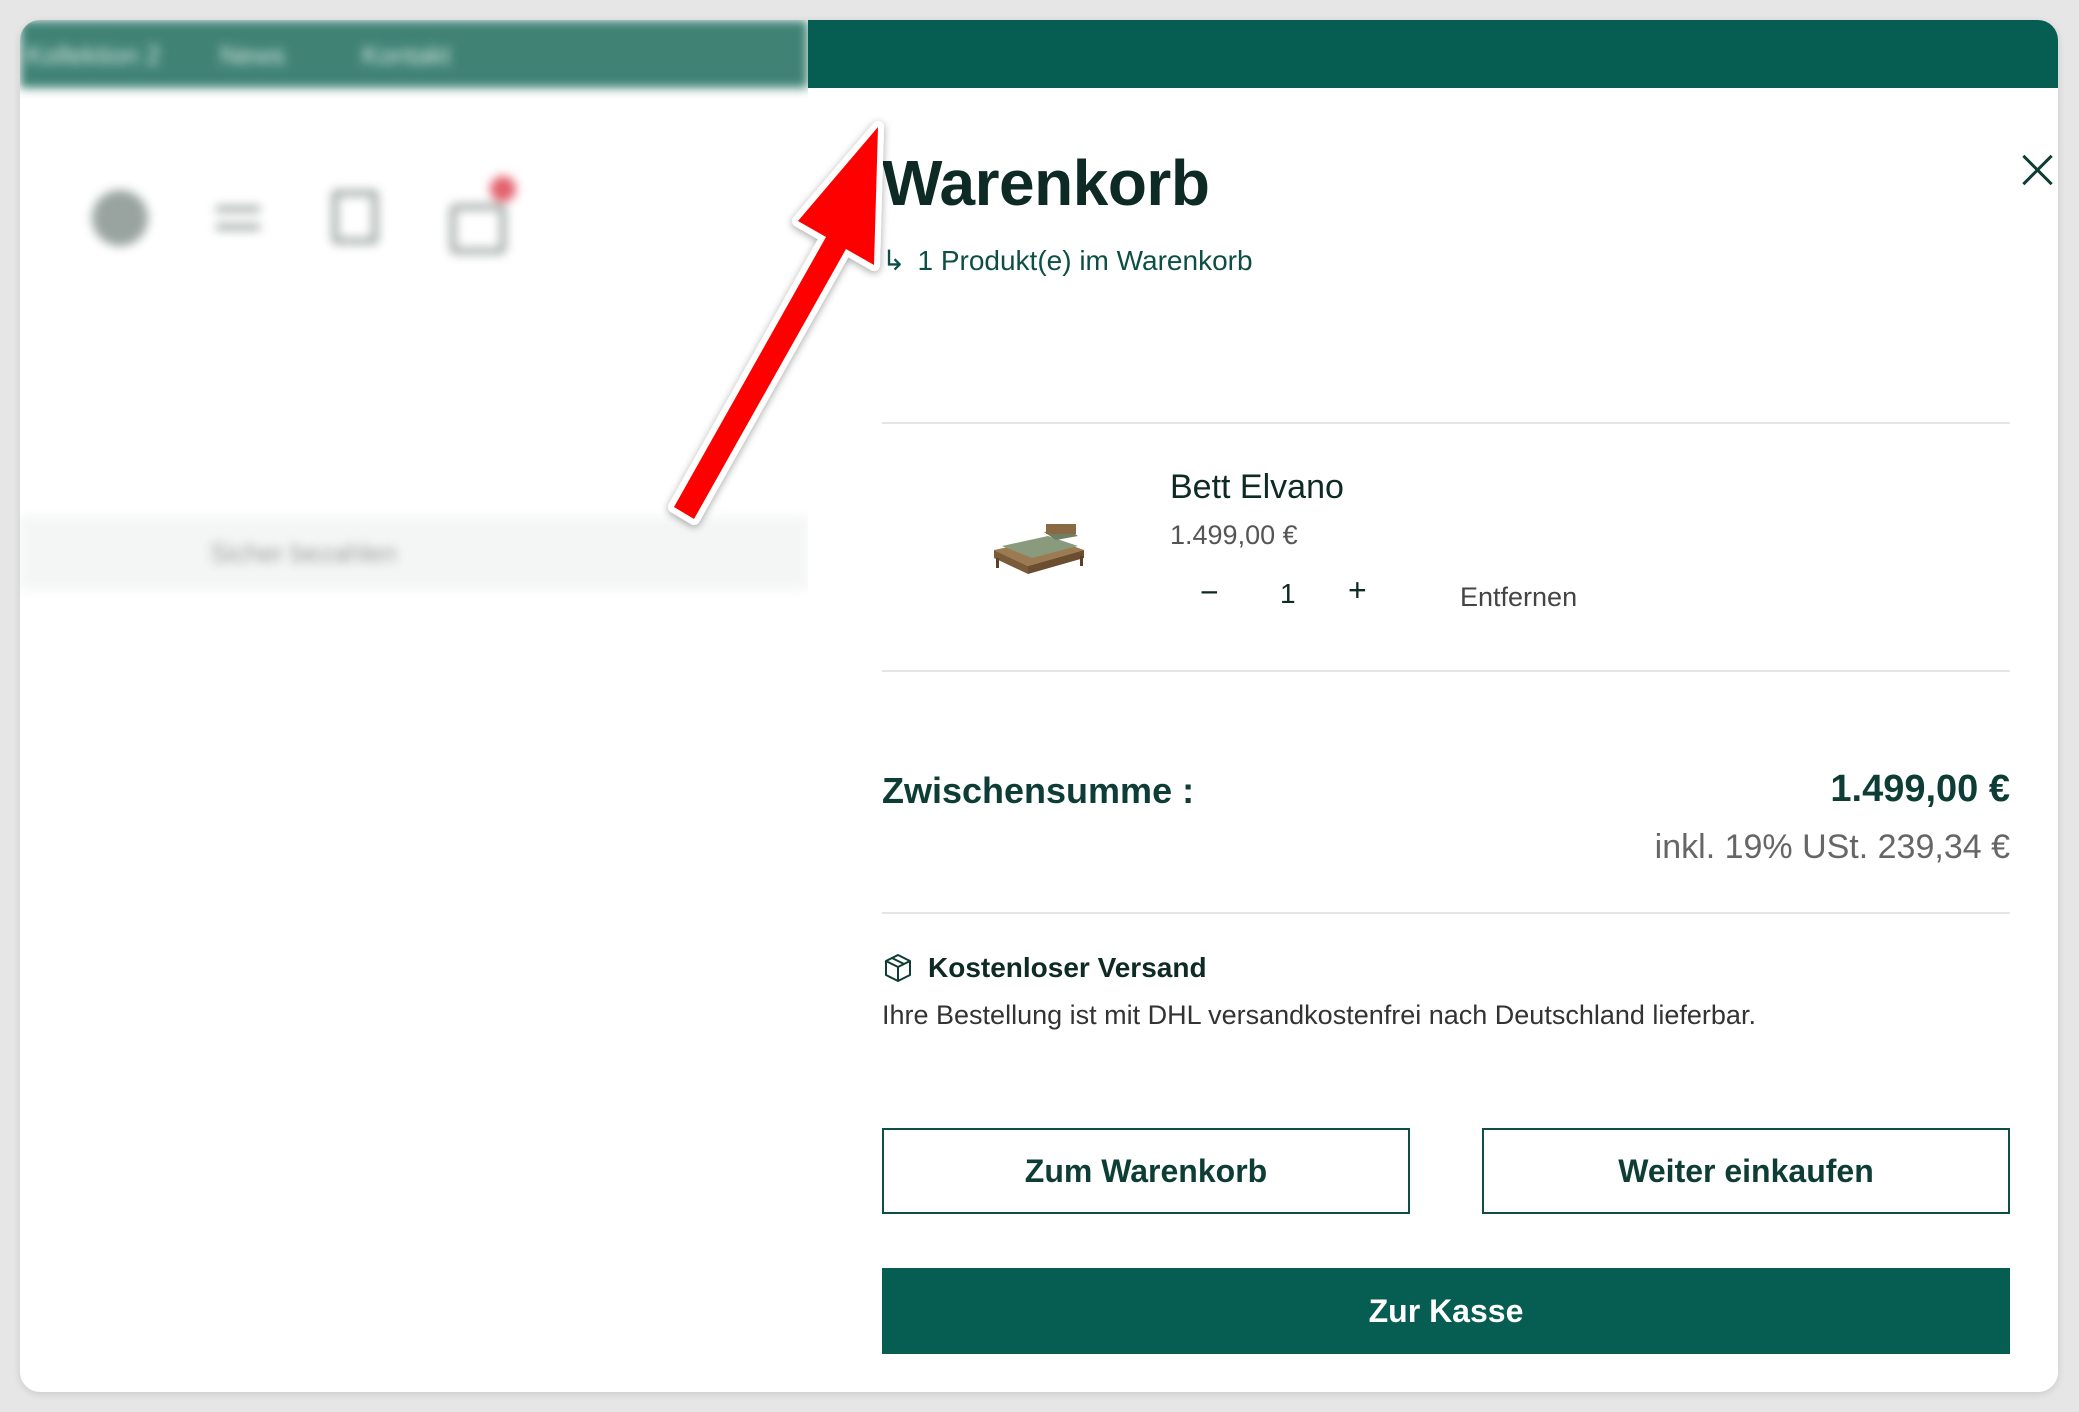 Image resolution: width=2079 pixels, height=1412 pixels. I want to click on checkout-button: Zur Kasse, so click(1446, 1311).